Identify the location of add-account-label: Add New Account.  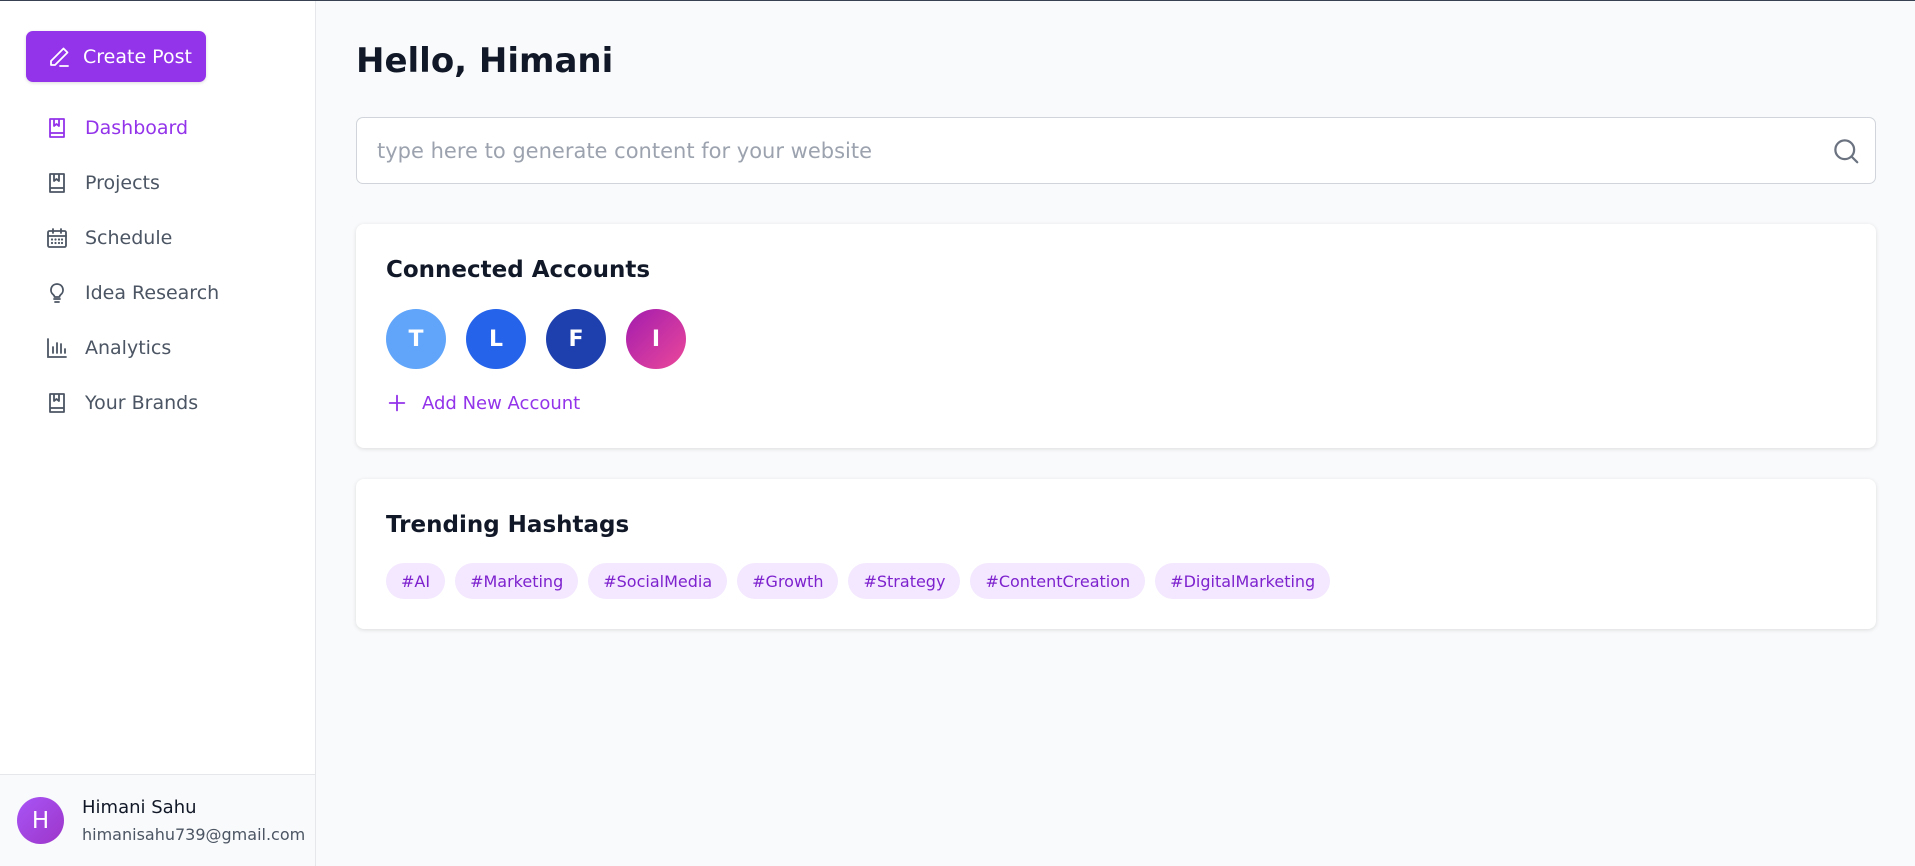
(501, 403).